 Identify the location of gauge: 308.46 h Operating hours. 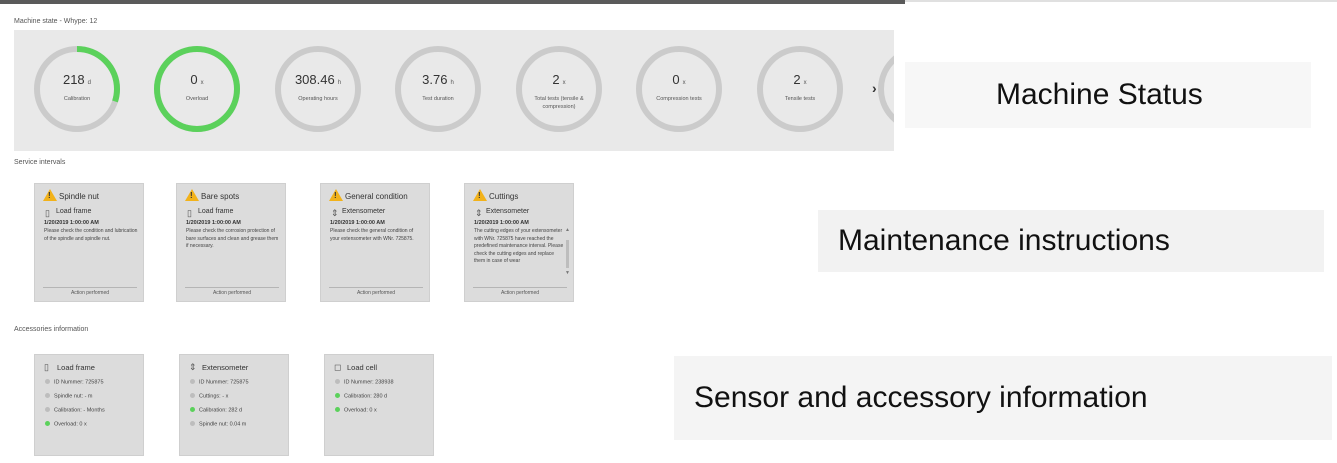
(318, 89).